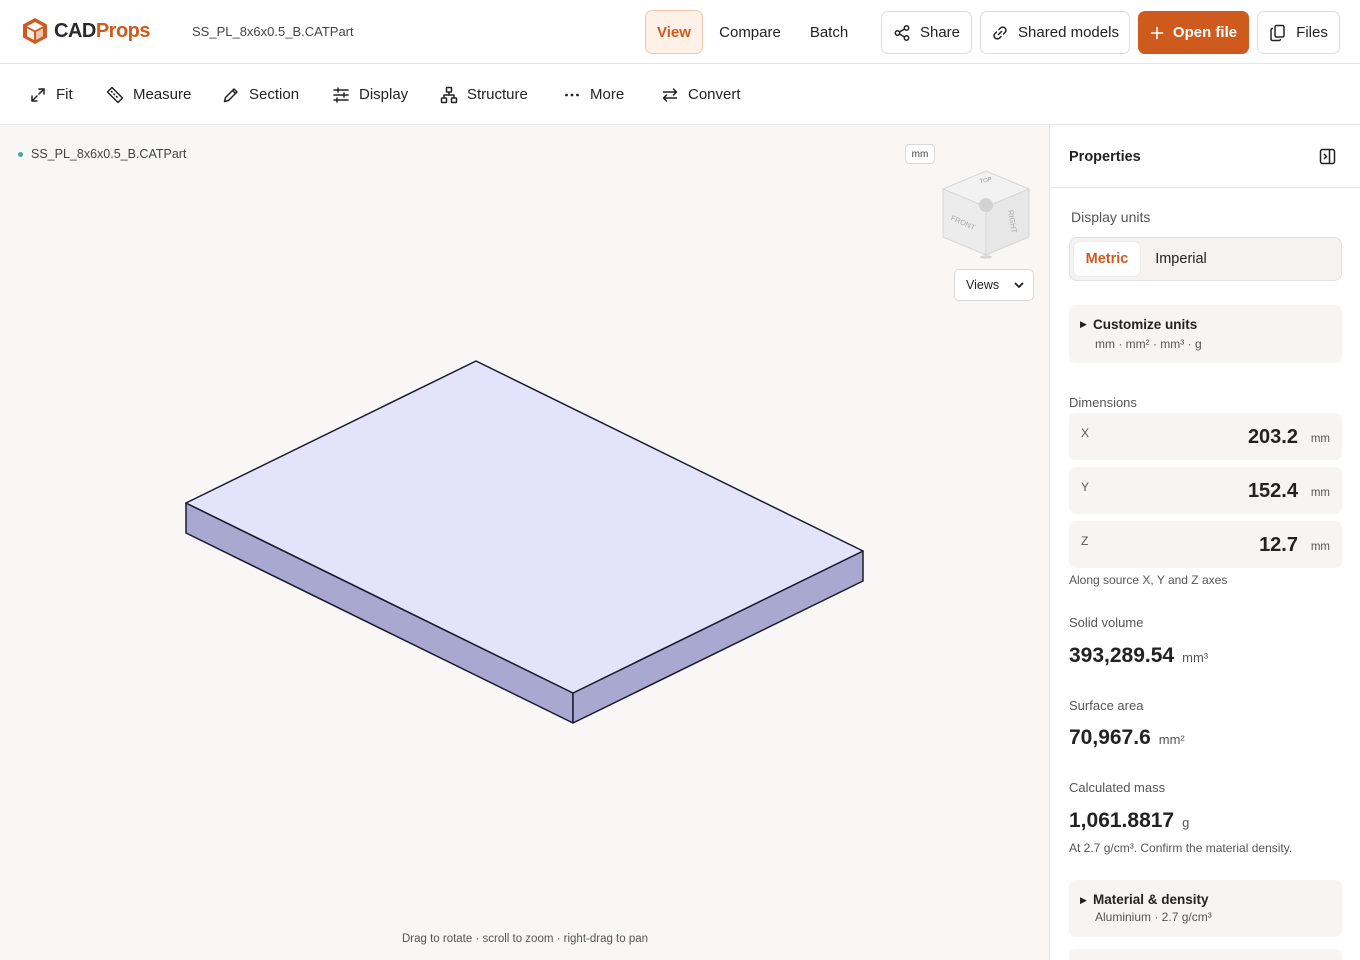 This screenshot has width=1360, height=960. What do you see at coordinates (1278, 545) in the screenshot?
I see `dimension-value: 12.7` at bounding box center [1278, 545].